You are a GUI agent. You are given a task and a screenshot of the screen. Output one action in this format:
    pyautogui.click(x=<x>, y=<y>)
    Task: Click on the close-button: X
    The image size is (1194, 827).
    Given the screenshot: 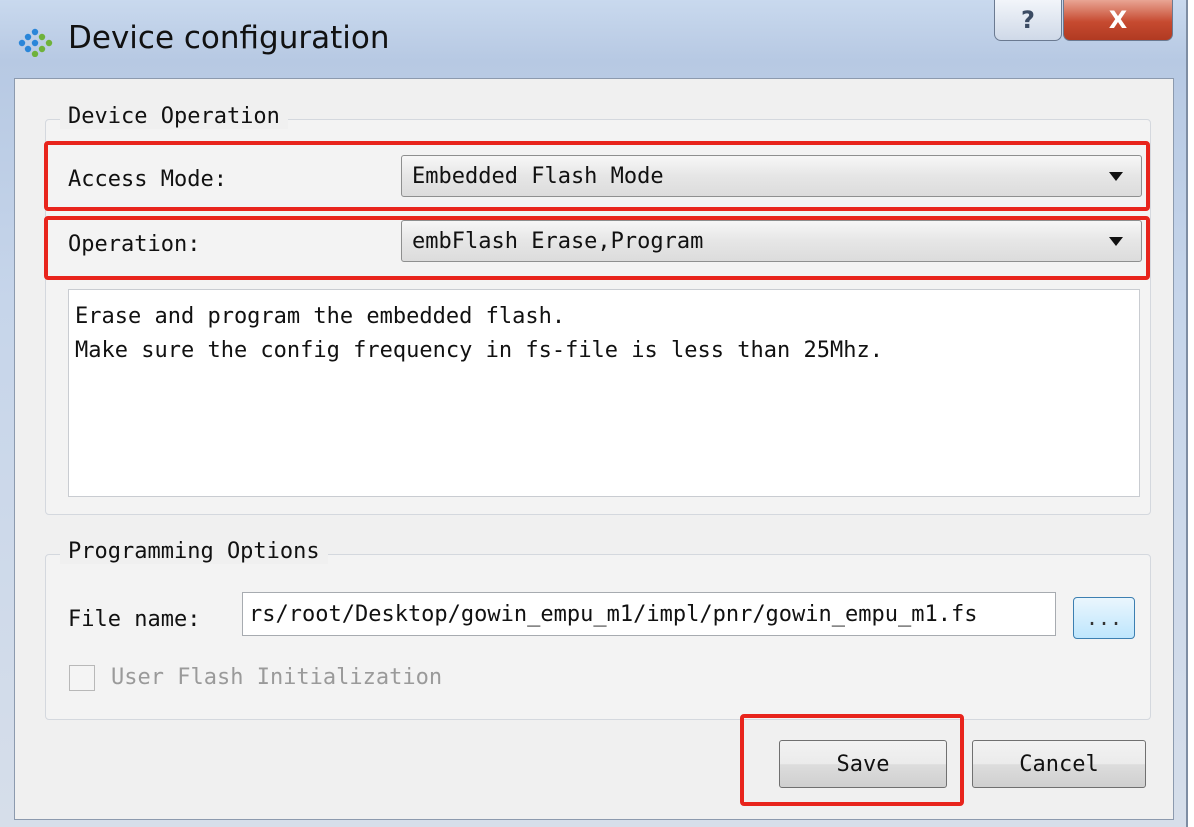 What is the action you would take?
    pyautogui.click(x=1118, y=20)
    